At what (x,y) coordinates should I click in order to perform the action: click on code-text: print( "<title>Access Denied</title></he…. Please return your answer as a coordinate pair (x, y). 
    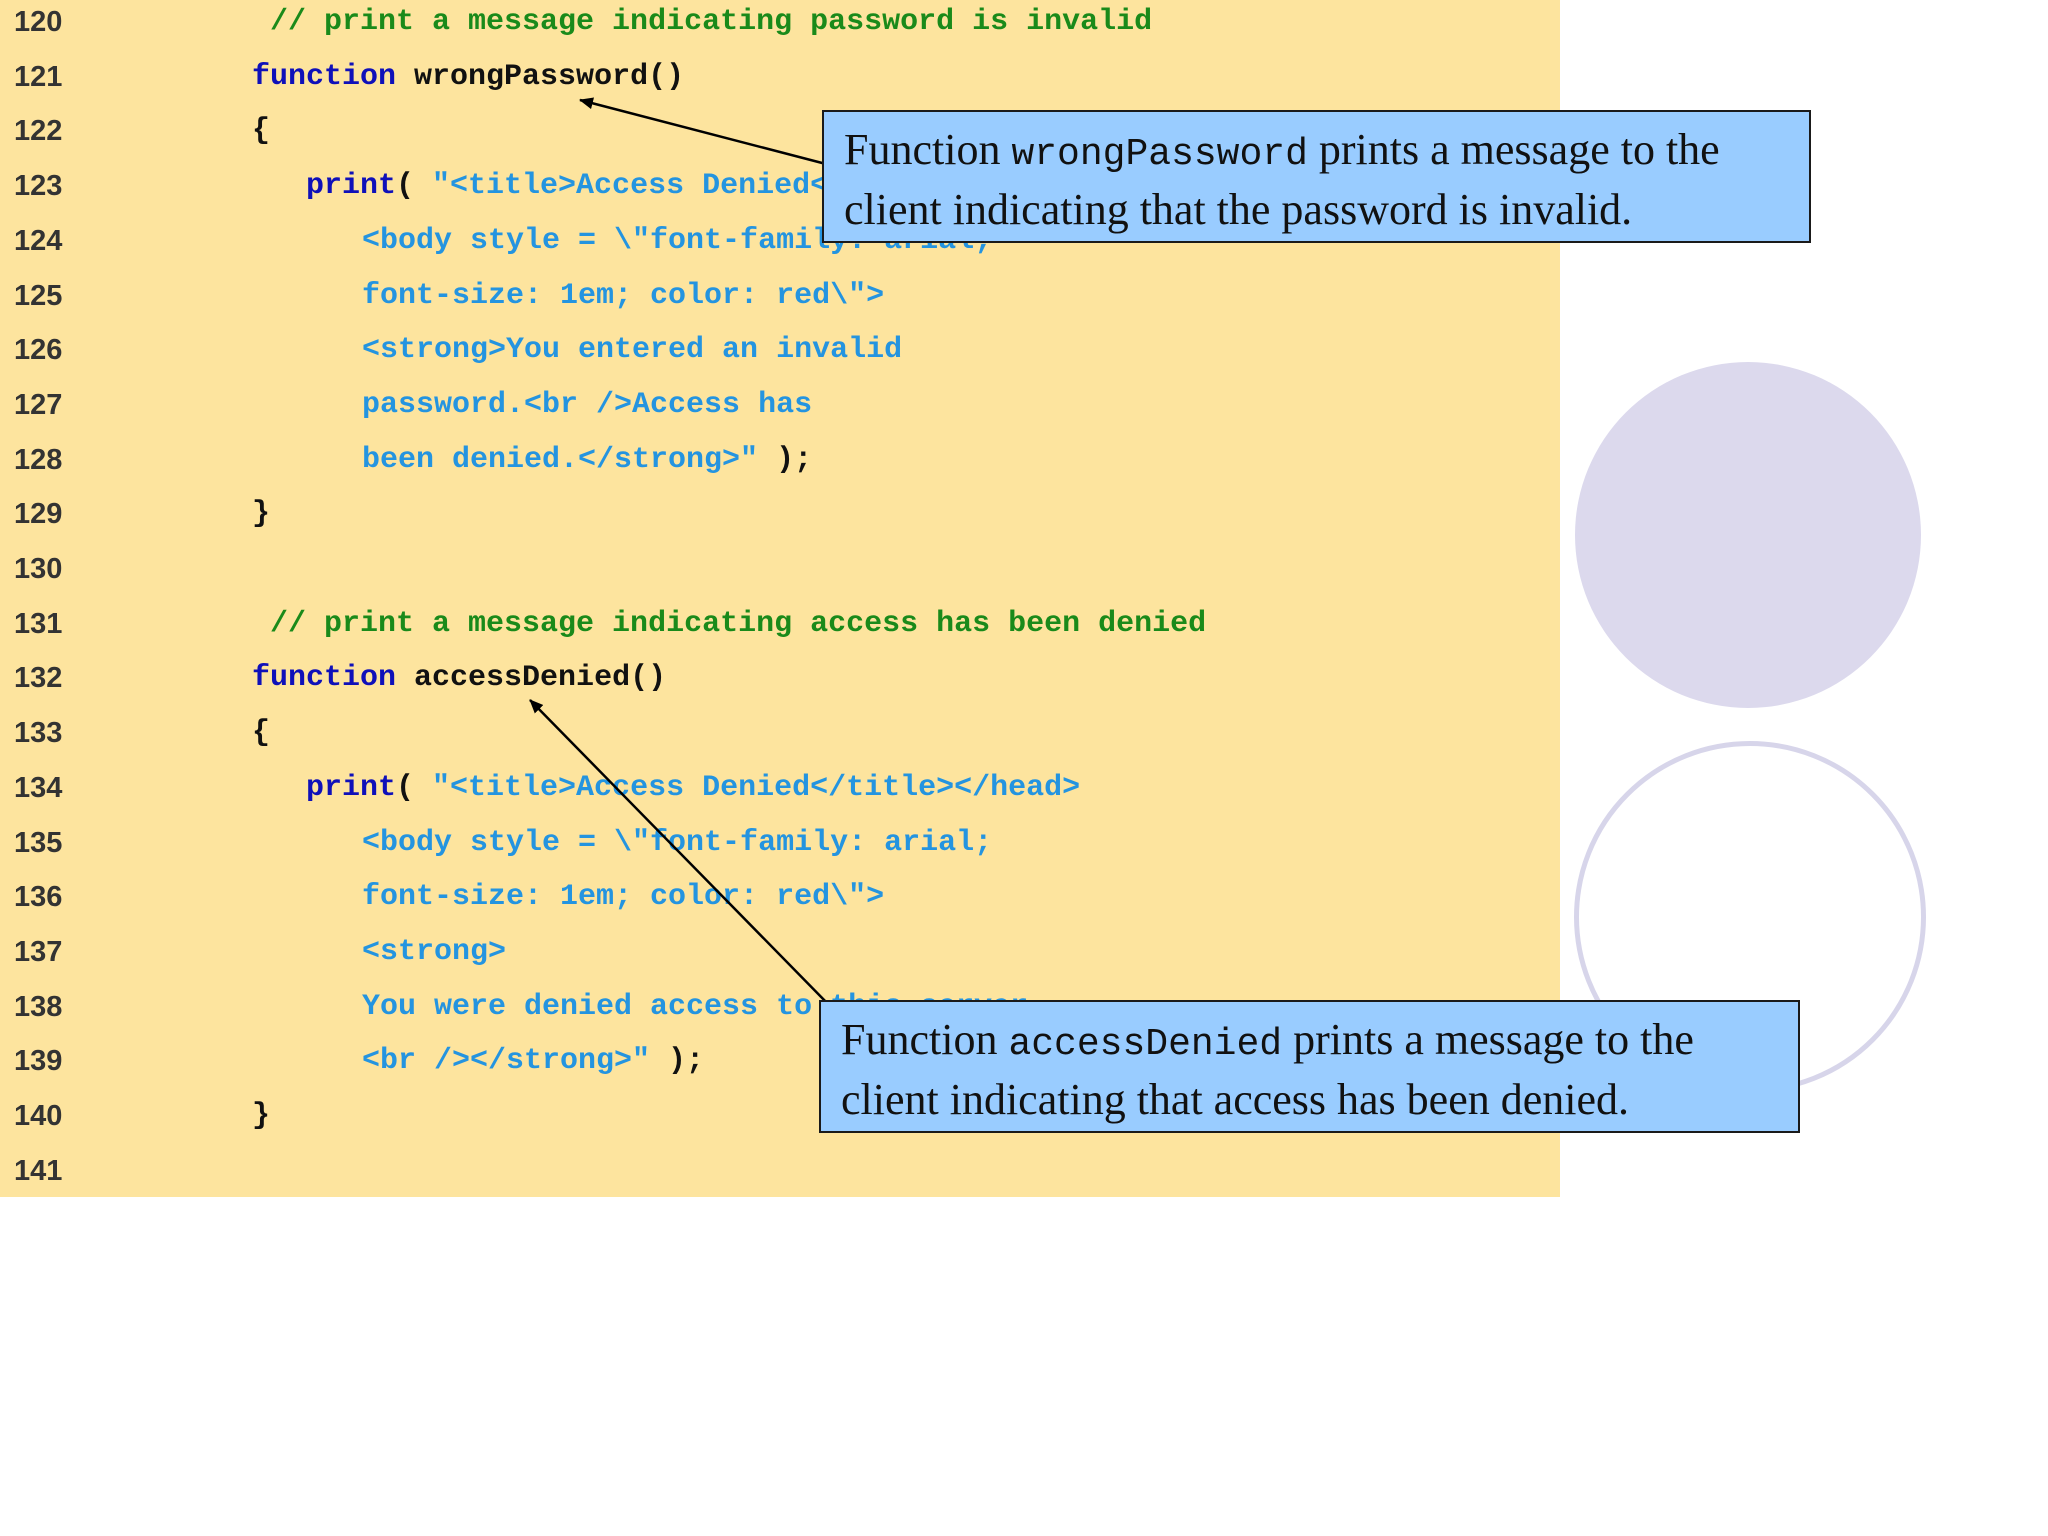
    Looking at the image, I should click on (693, 788).